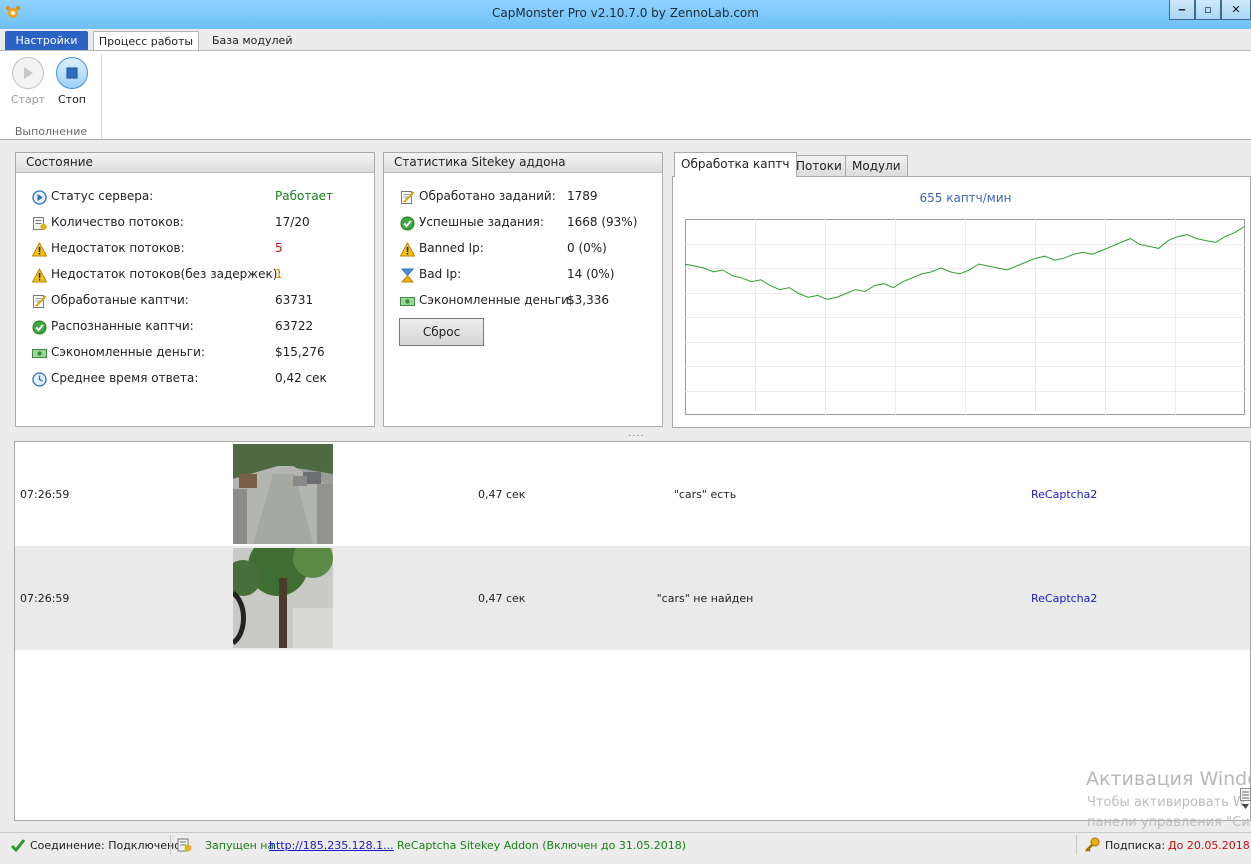 This screenshot has width=1251, height=864. I want to click on stat-label: Количество потоков:, so click(117, 222).